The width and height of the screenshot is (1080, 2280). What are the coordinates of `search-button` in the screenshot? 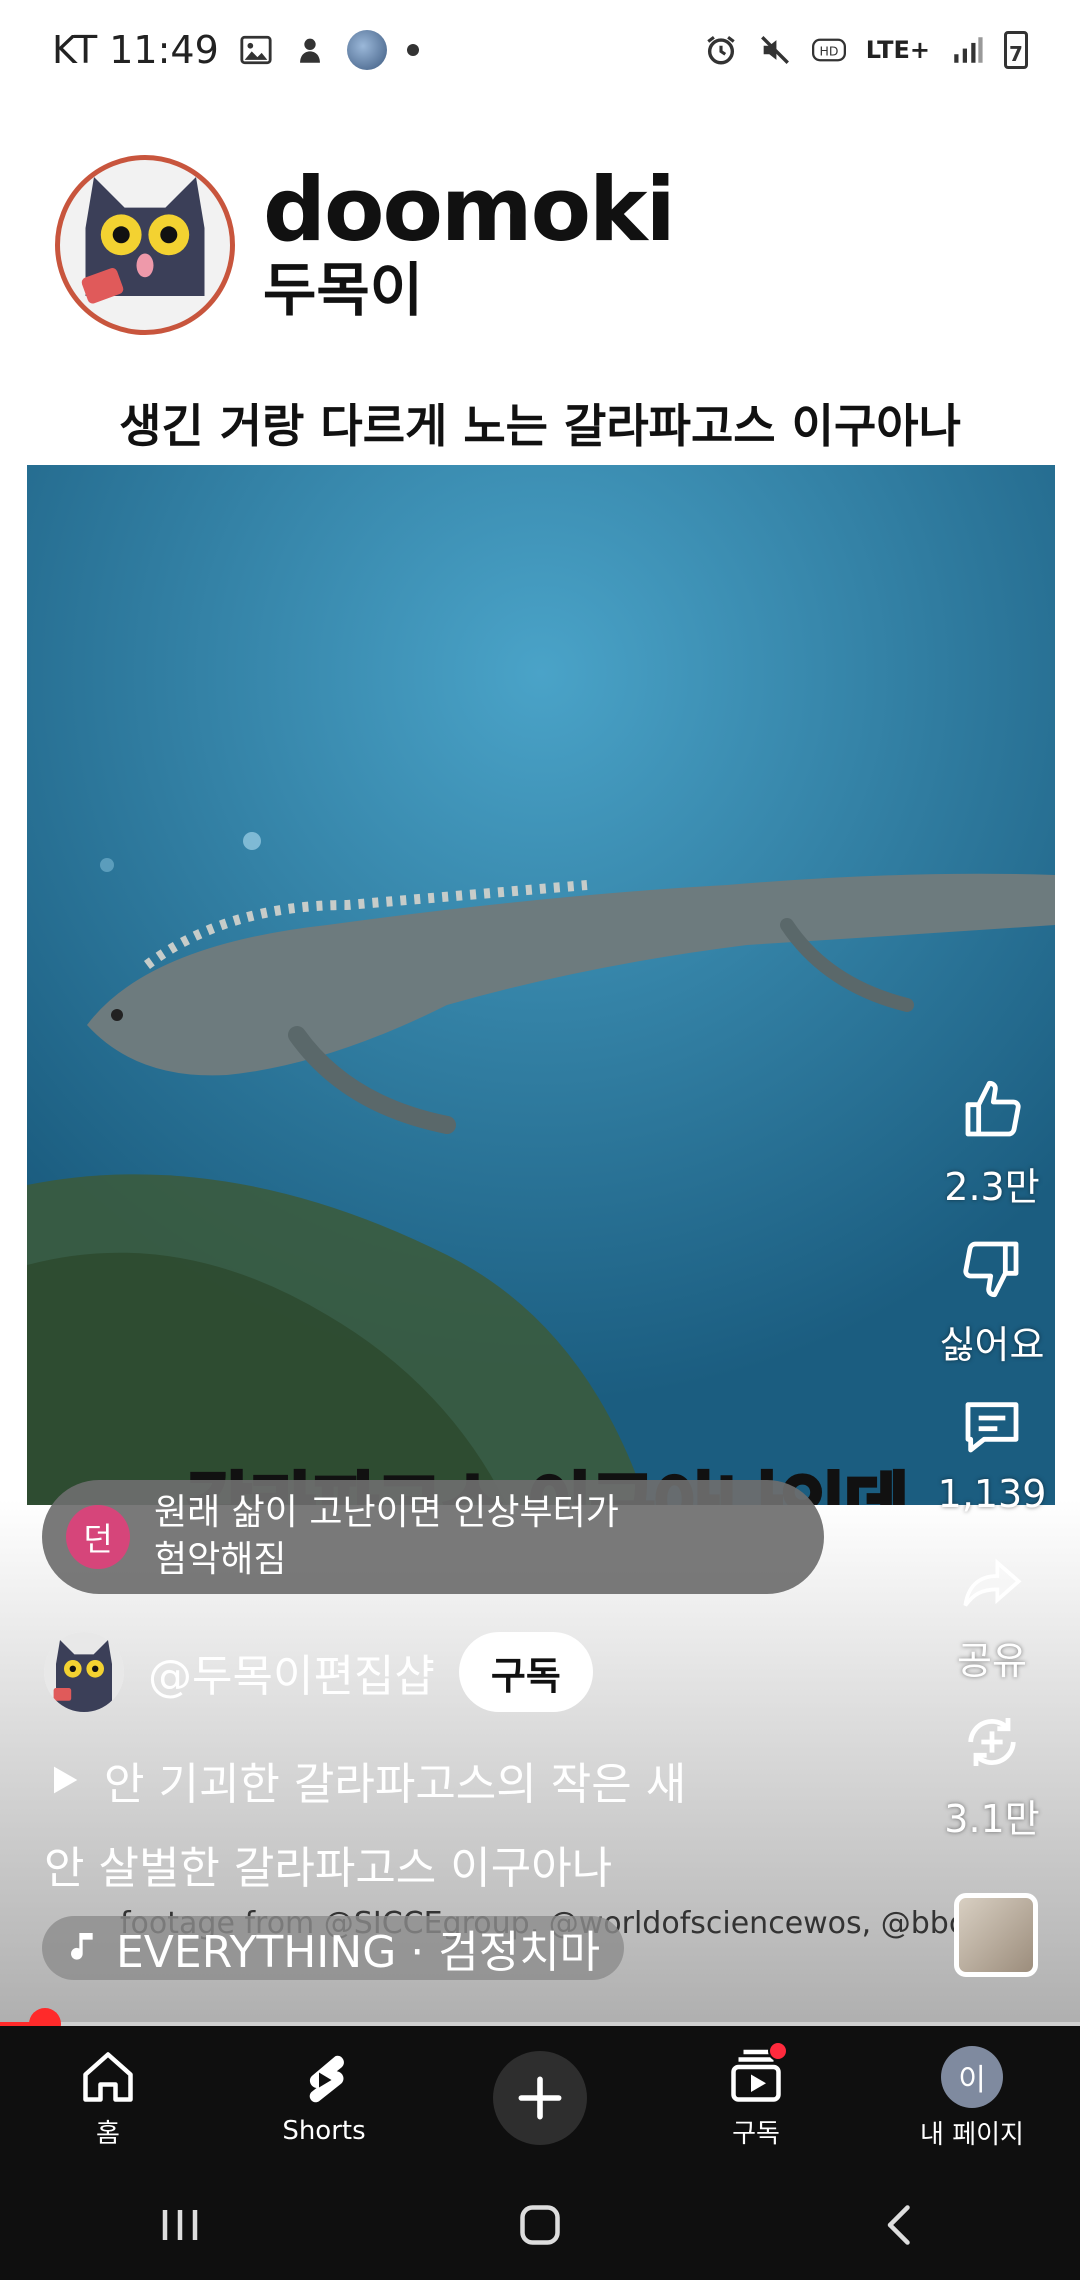 It's located at (887, 147).